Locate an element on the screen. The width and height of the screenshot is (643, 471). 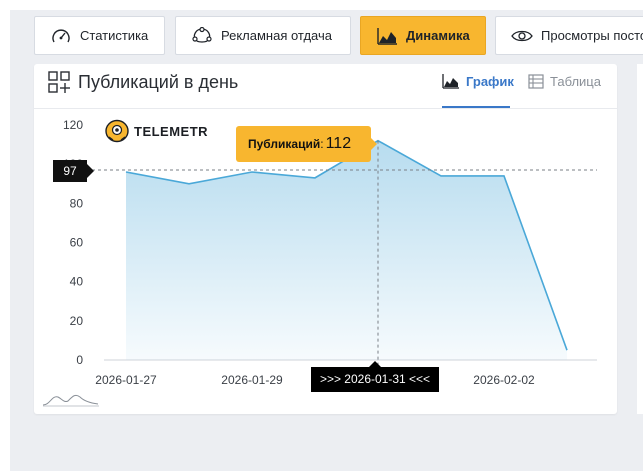
telemetr-logo: TELEMETR is located at coordinates (156, 131).